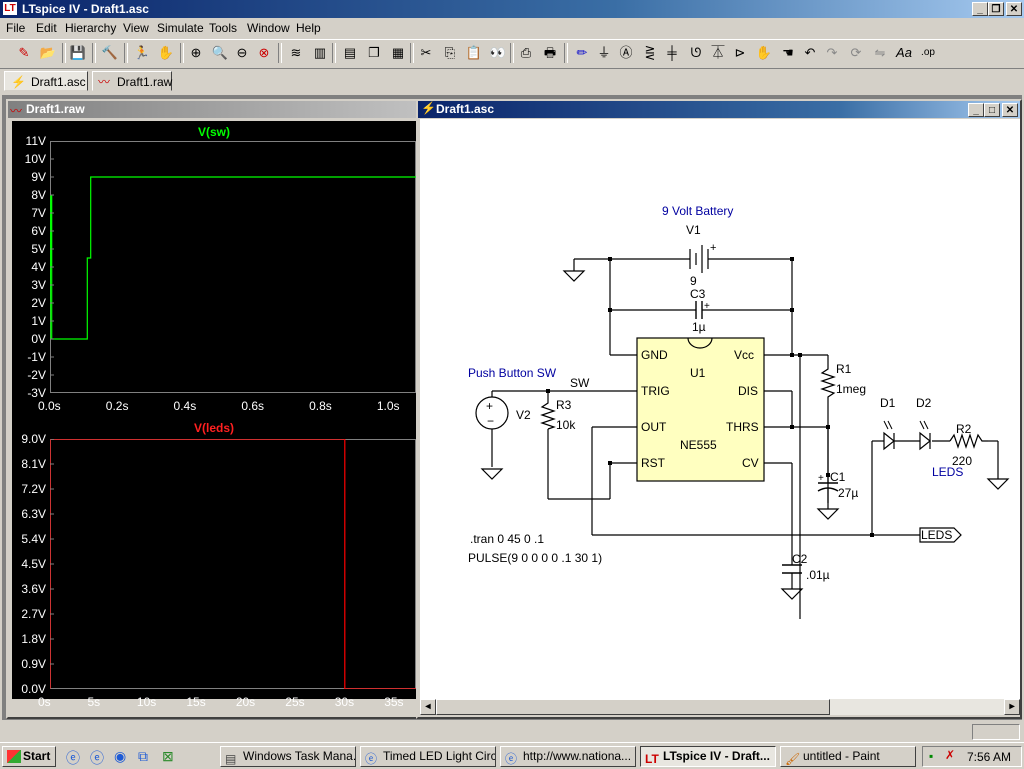 This screenshot has height=769, width=1024. Describe the element at coordinates (698, 445) in the screenshot. I see `ne555-label: NE555` at that location.